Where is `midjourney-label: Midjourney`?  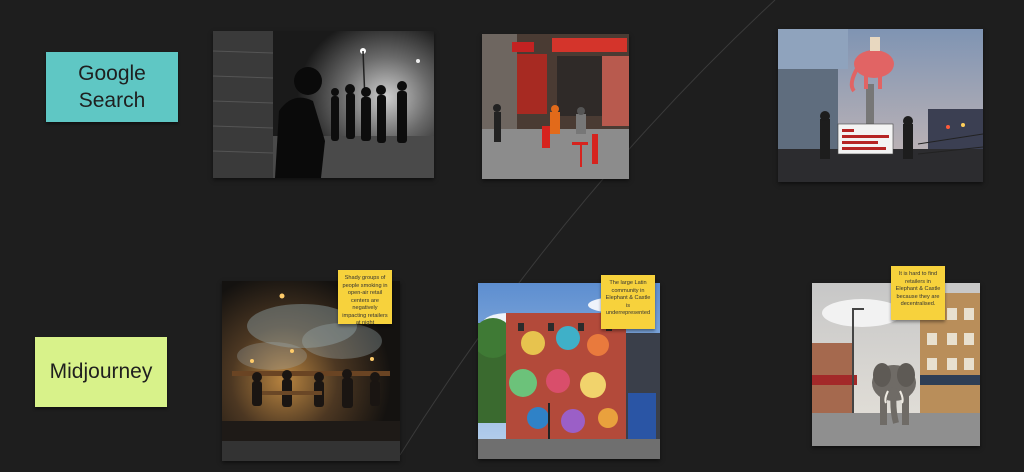 midjourney-label: Midjourney is located at coordinates (101, 372).